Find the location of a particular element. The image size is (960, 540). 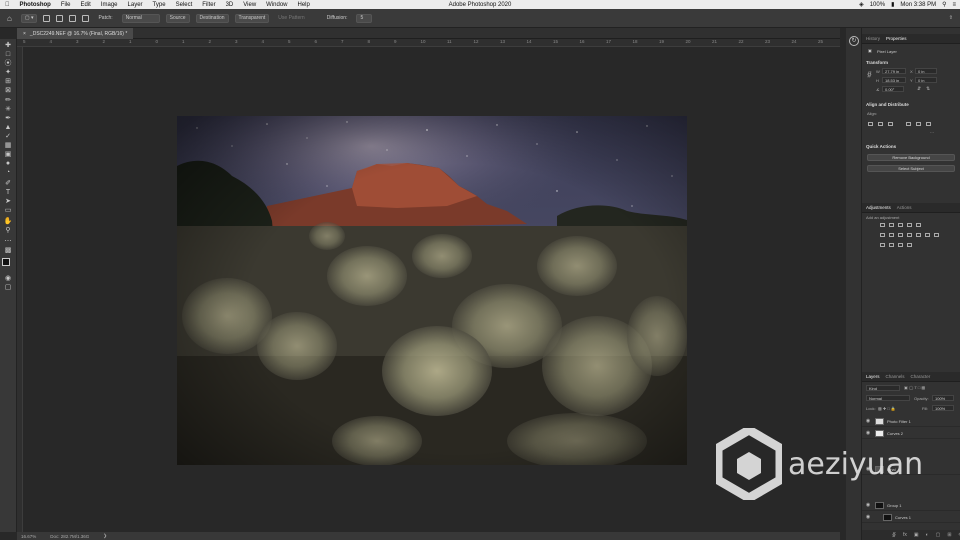

gradient-map-icon is located at coordinates (900, 245).